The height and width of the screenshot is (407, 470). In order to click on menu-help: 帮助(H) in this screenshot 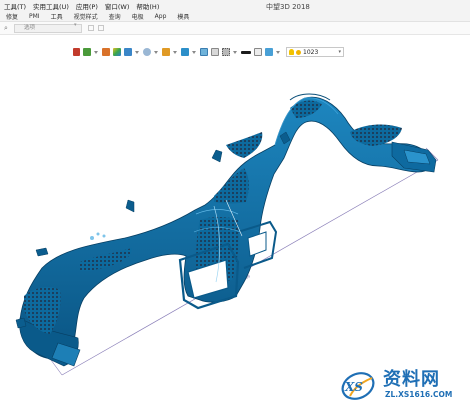, I will do `click(147, 6)`.